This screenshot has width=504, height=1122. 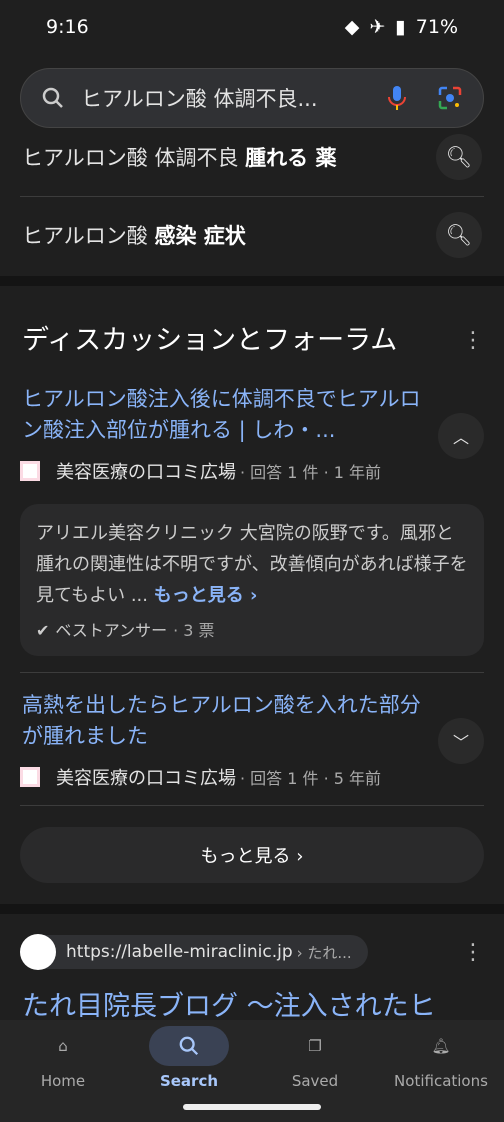 What do you see at coordinates (63, 1081) in the screenshot?
I see `nav-label: Home` at bounding box center [63, 1081].